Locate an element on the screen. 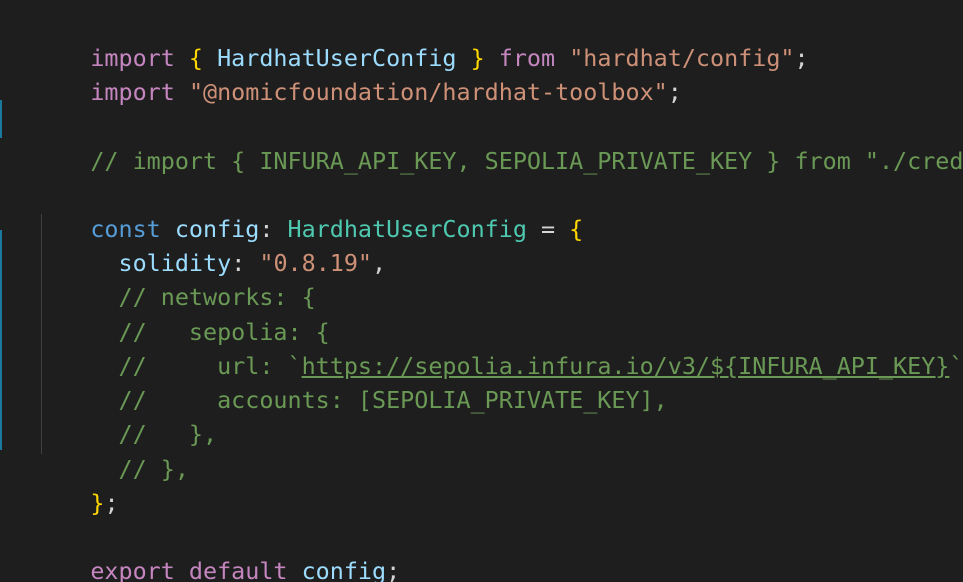 Image resolution: width=963 pixels, height=582 pixels. code-line-16: export default config; is located at coordinates (217, 551).